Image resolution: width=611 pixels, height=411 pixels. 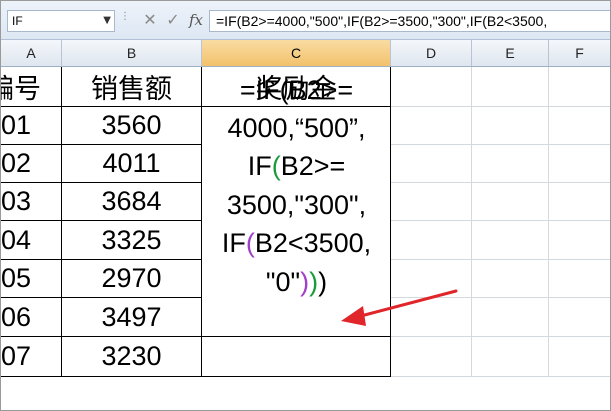 I want to click on formula-line-6-text: "0", so click(x=283, y=282).